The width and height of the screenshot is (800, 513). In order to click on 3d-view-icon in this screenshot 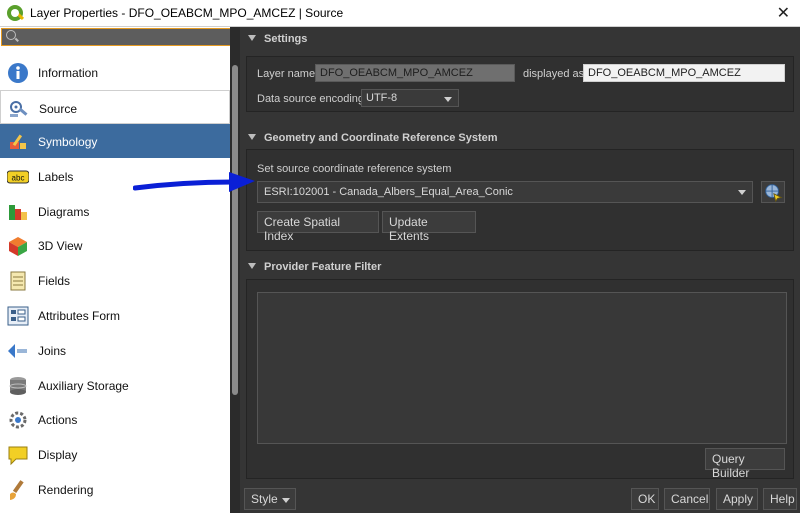, I will do `click(18, 246)`.